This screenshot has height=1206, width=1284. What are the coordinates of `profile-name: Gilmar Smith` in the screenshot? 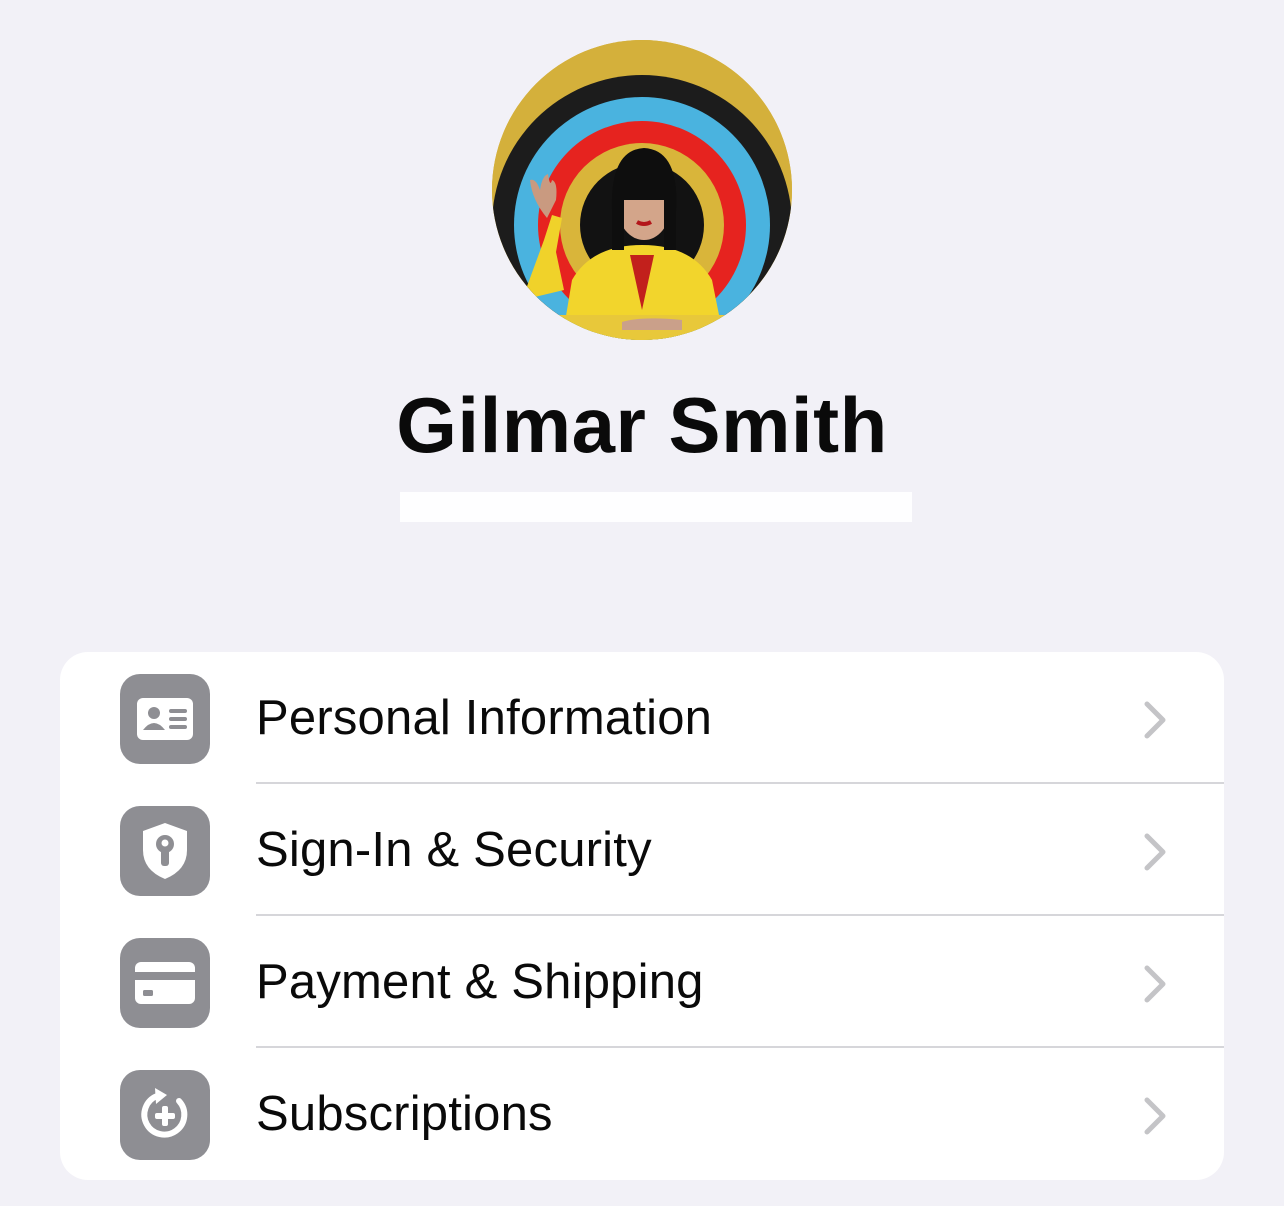 It's located at (642, 425).